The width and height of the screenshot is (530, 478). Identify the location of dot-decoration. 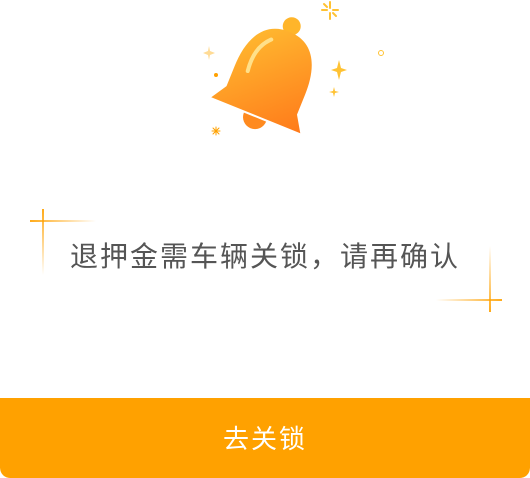
(216, 75).